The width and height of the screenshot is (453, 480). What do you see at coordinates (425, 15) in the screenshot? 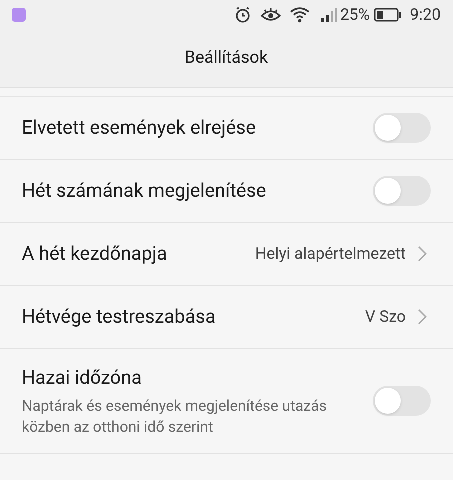
I see `clock: 9:20` at bounding box center [425, 15].